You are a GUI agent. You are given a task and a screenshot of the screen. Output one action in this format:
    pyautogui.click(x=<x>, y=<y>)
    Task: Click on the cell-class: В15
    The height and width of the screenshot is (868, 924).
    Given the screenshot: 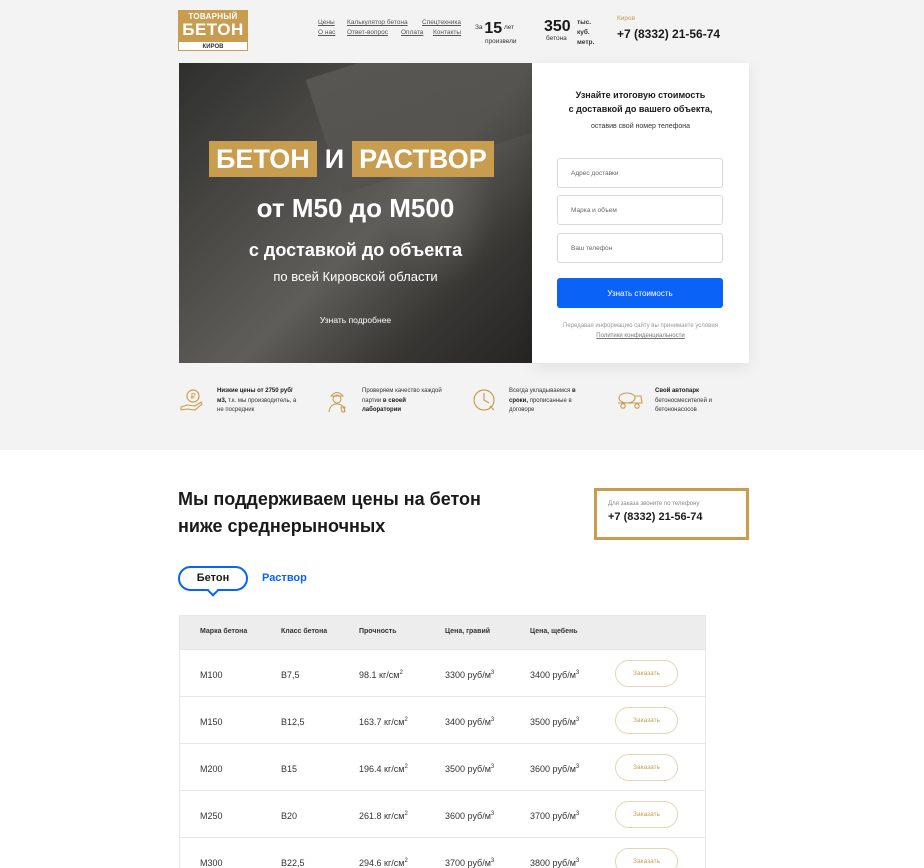 What is the action you would take?
    pyautogui.click(x=289, y=769)
    